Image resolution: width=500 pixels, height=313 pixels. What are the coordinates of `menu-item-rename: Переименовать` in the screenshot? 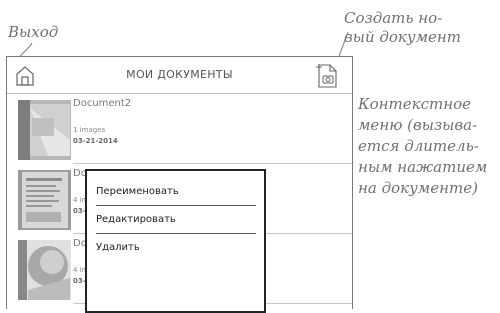 It's located at (176, 192).